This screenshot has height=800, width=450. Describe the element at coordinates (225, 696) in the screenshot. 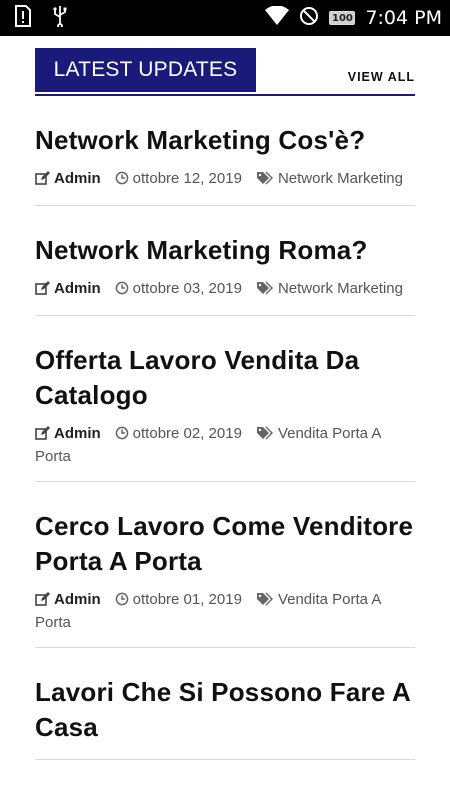

I see `post-title: Lavori Che Si Possono Fare A Casa` at that location.